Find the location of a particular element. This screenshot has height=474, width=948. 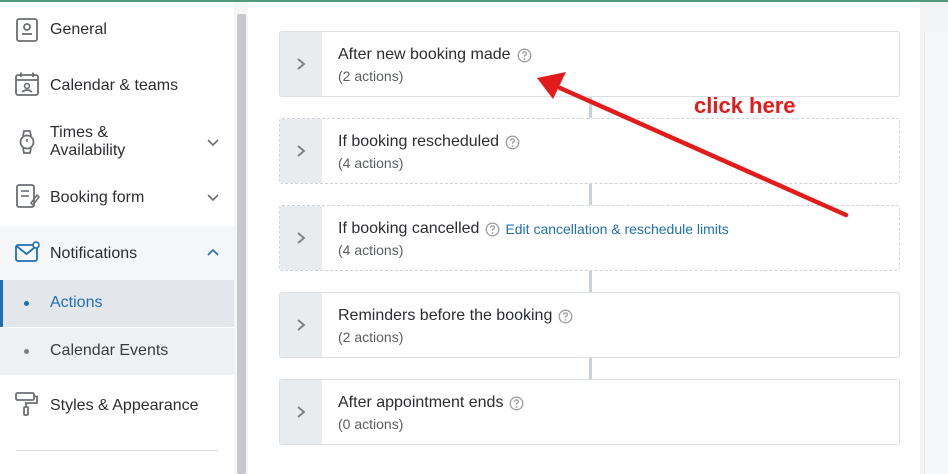

paint-roller-icon is located at coordinates (26, 404).